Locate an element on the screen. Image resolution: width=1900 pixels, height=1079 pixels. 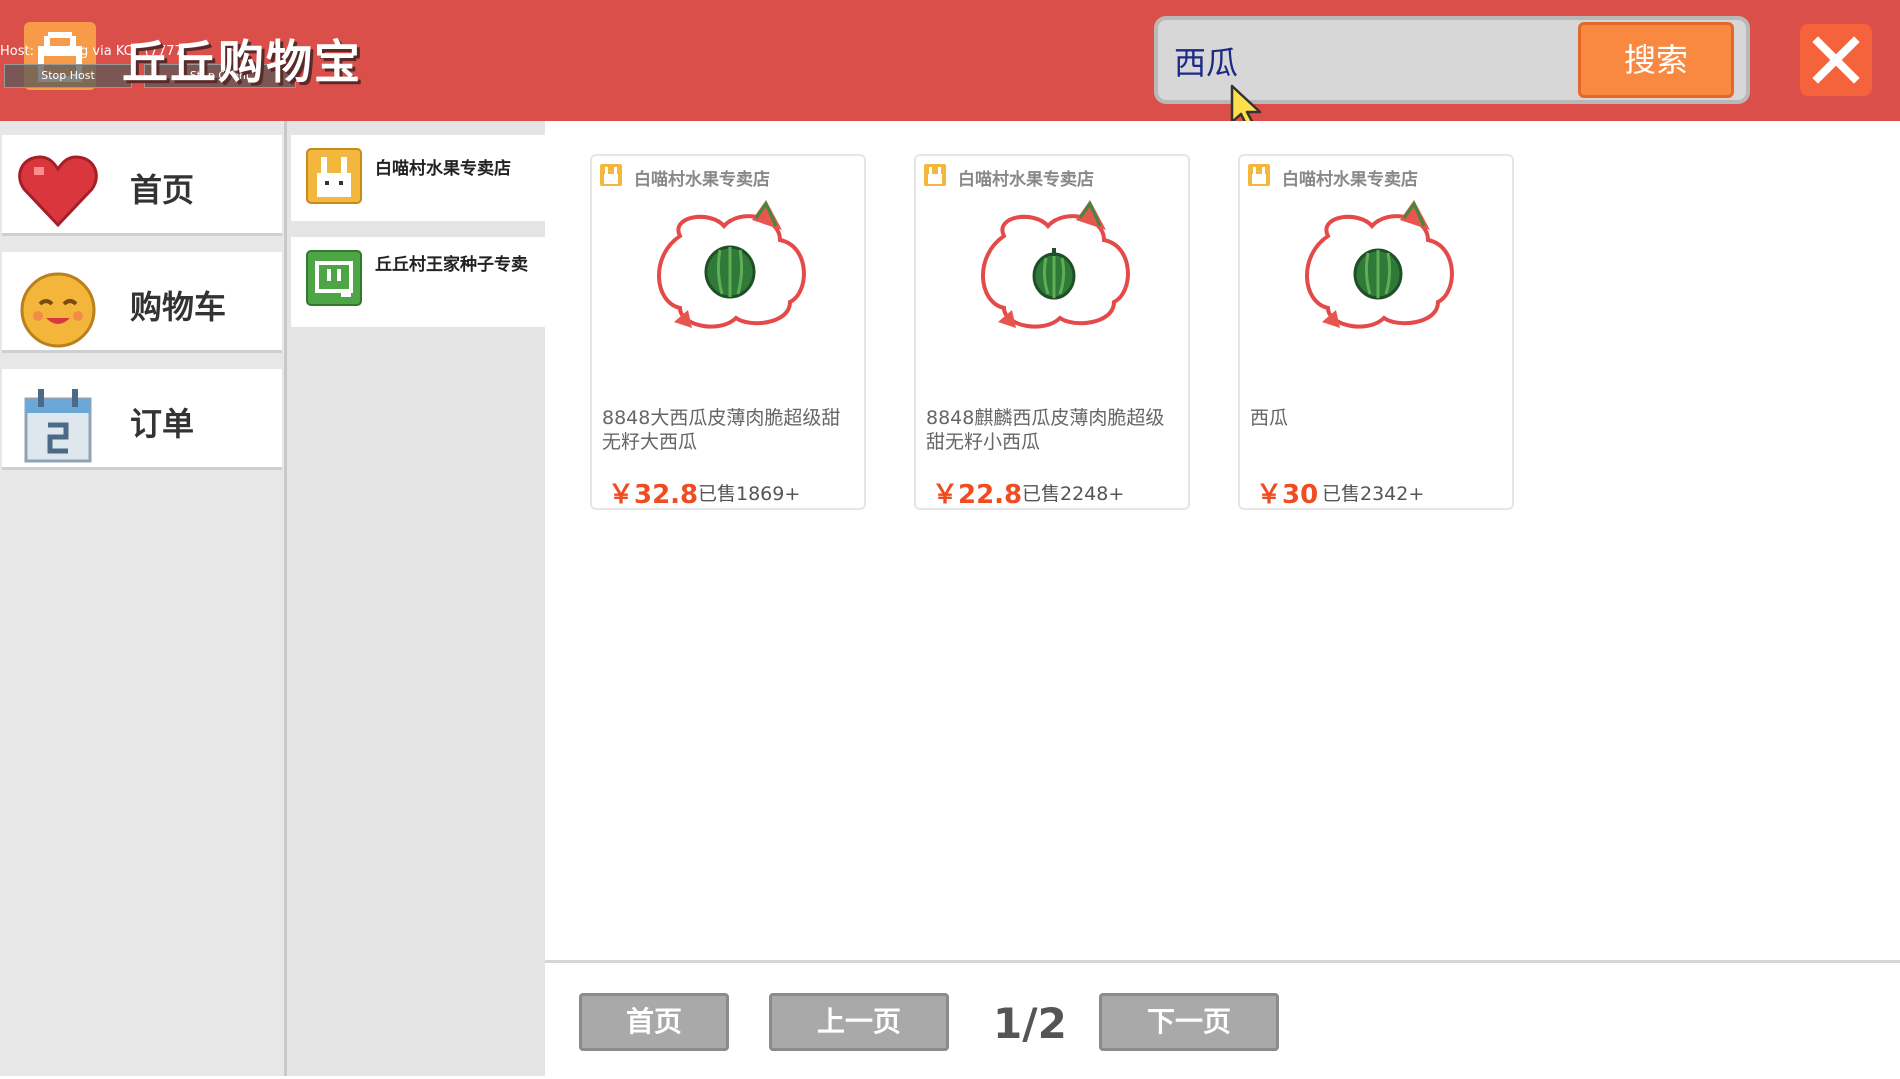
shop-item-seeds: 丘丘村王家种子专卖 is located at coordinates (418, 282).